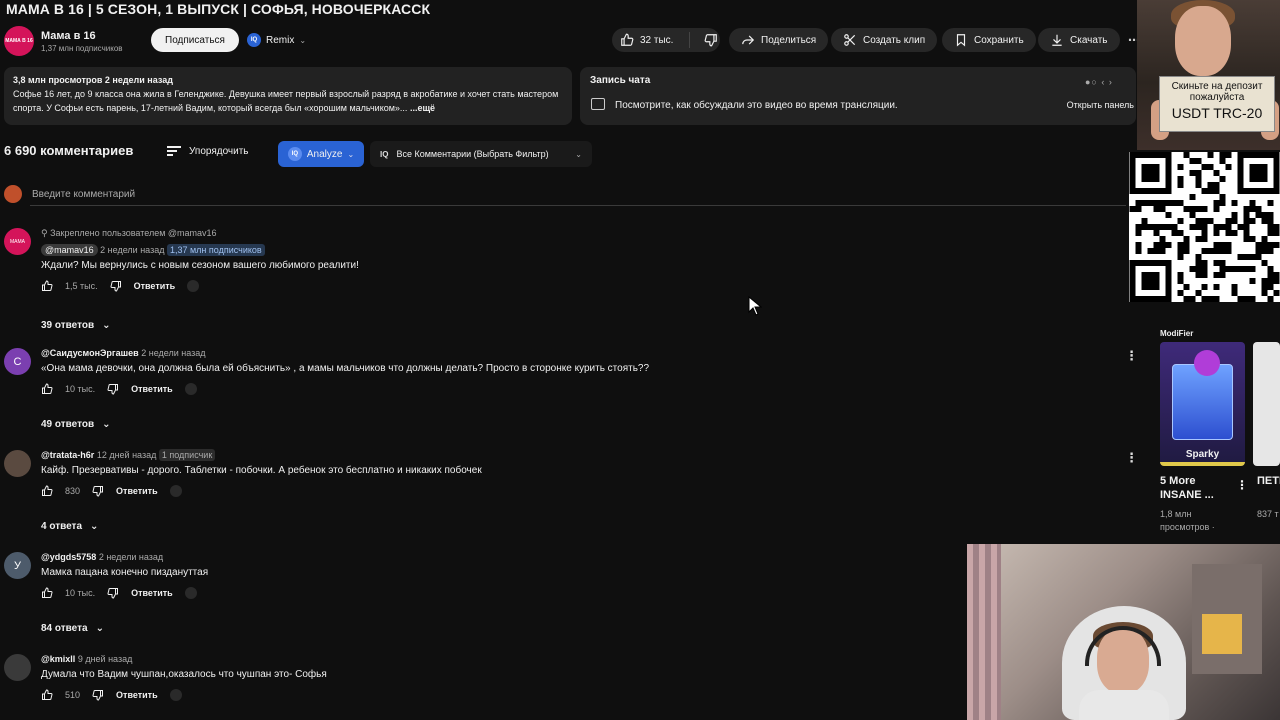  What do you see at coordinates (19, 41) in the screenshot?
I see `channel-avatar: МАМА В 16` at bounding box center [19, 41].